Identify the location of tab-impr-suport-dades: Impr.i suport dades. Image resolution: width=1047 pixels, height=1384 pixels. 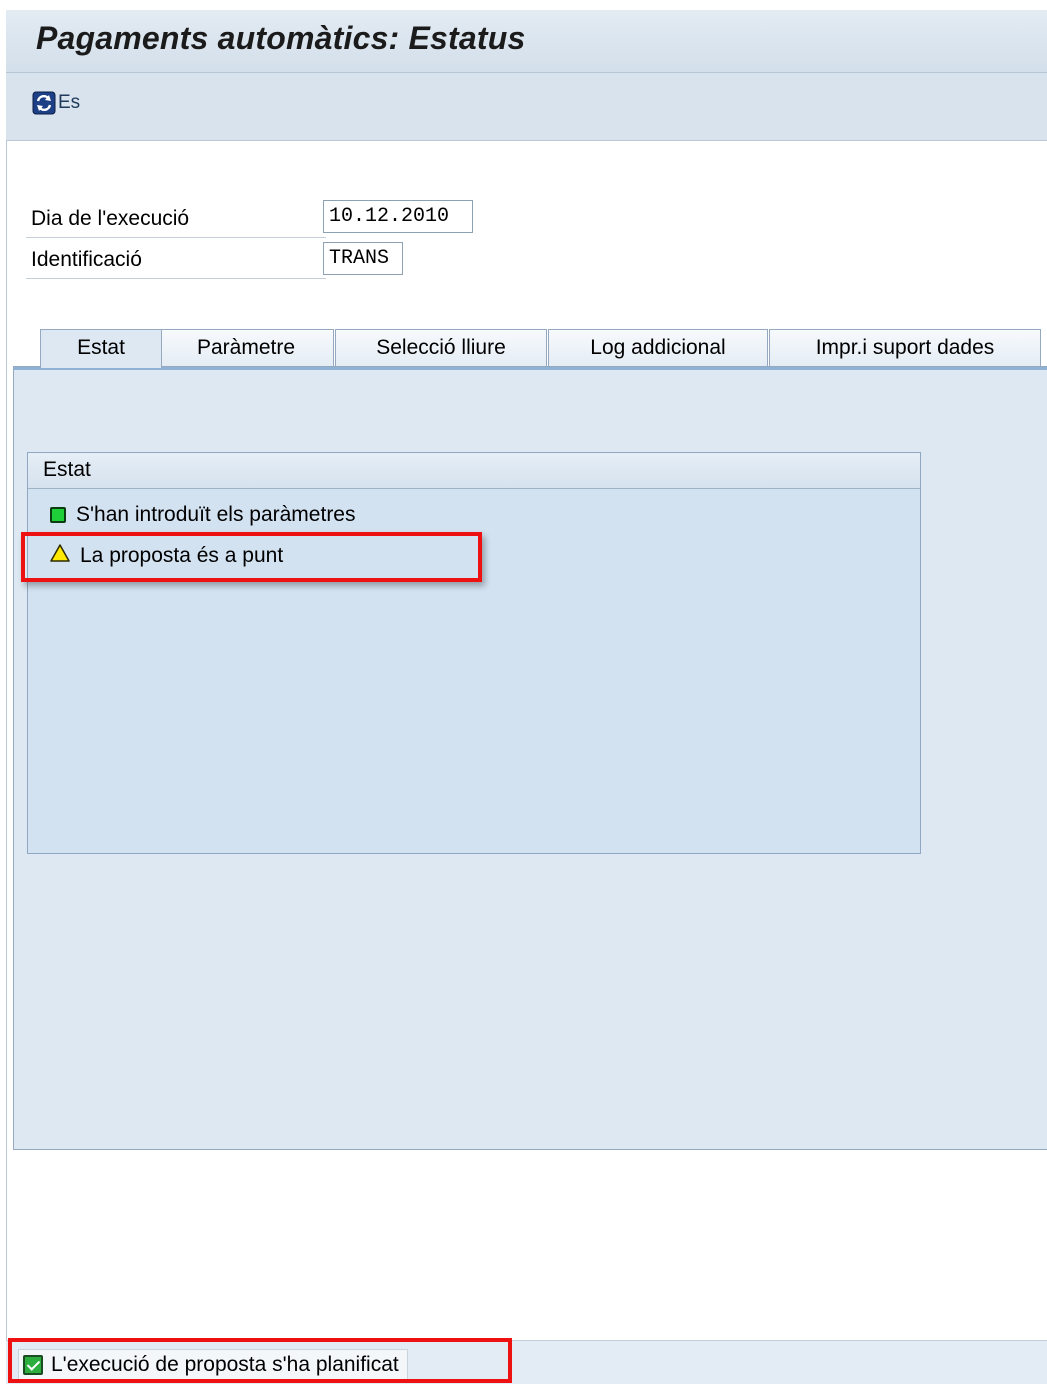
(905, 348).